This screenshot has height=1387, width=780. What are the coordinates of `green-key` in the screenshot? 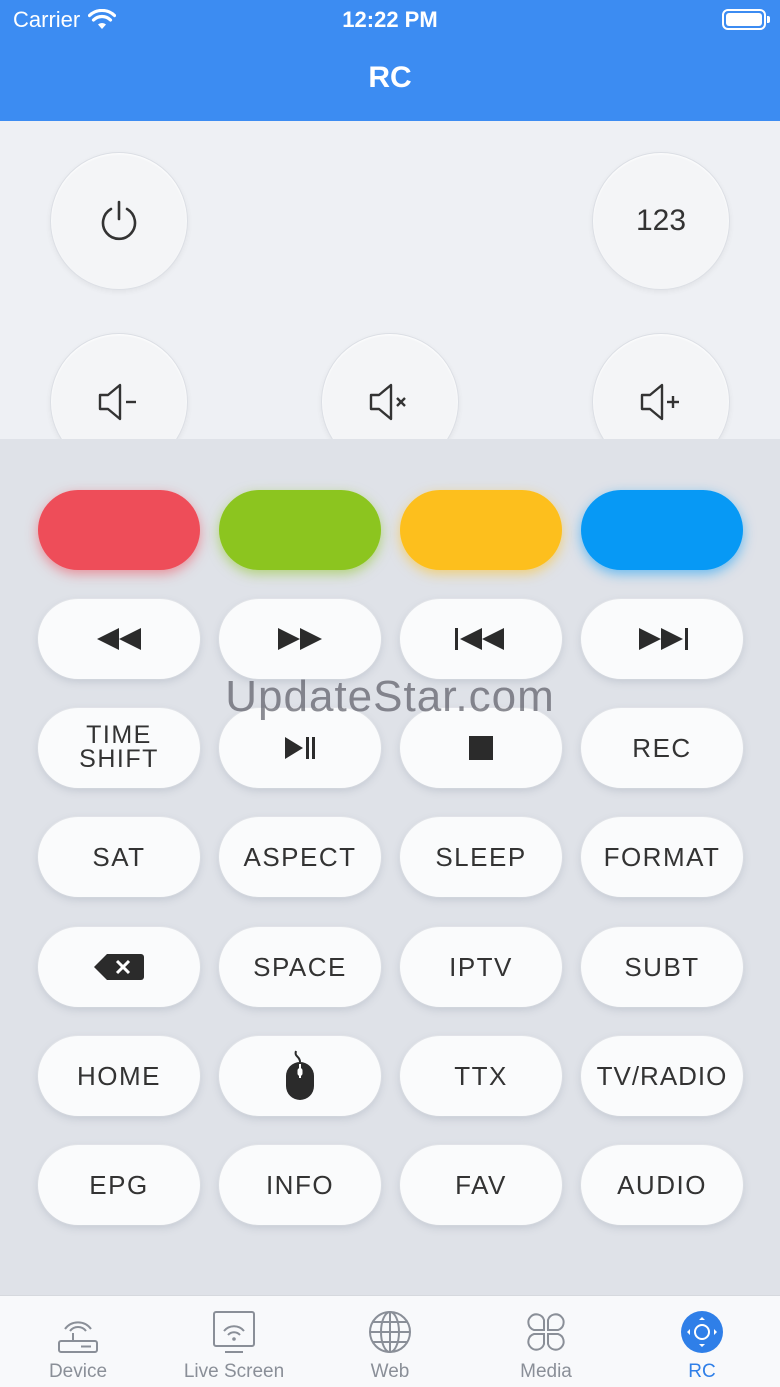 It's located at (300, 530).